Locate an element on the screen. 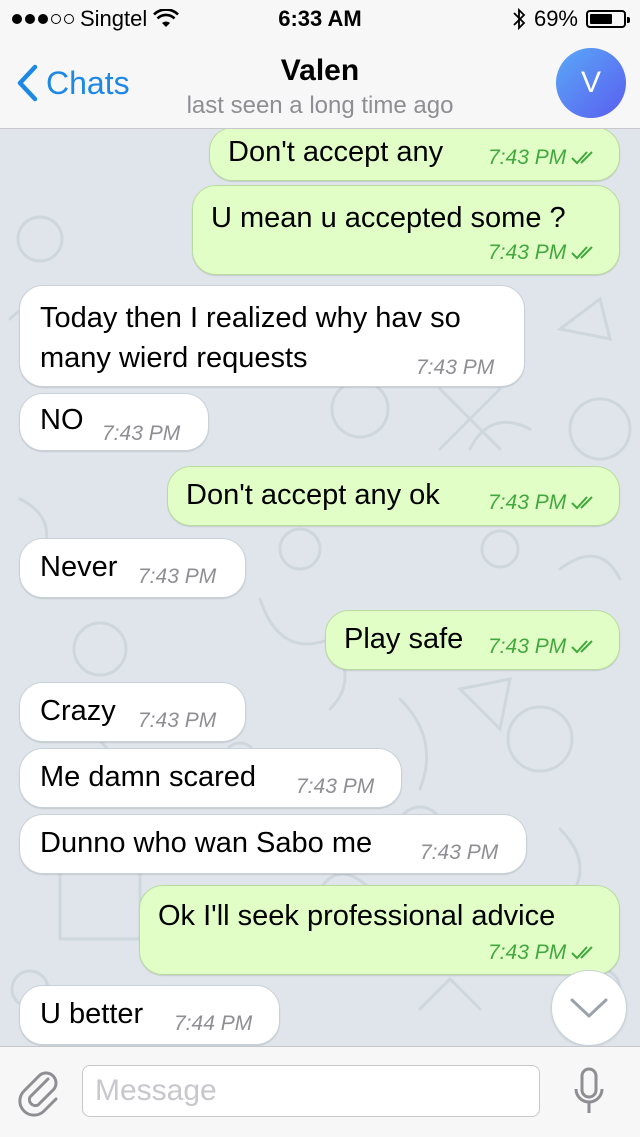  message-bubble-incoming: Me damn scared 7:43 PM is located at coordinates (210, 778).